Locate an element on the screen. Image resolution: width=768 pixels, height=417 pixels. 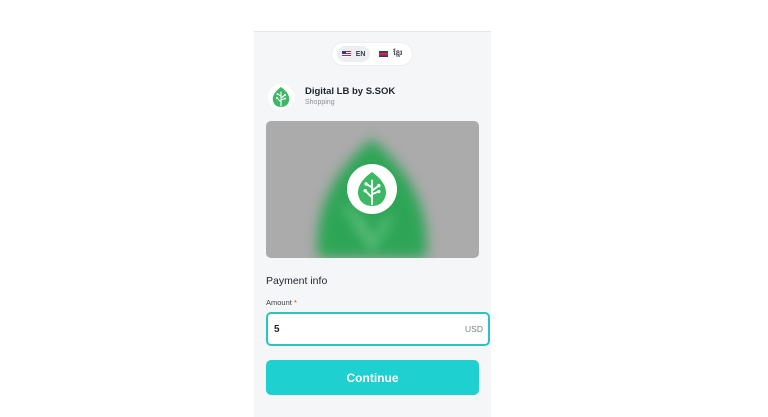
language-option-en: EN is located at coordinates (353, 54).